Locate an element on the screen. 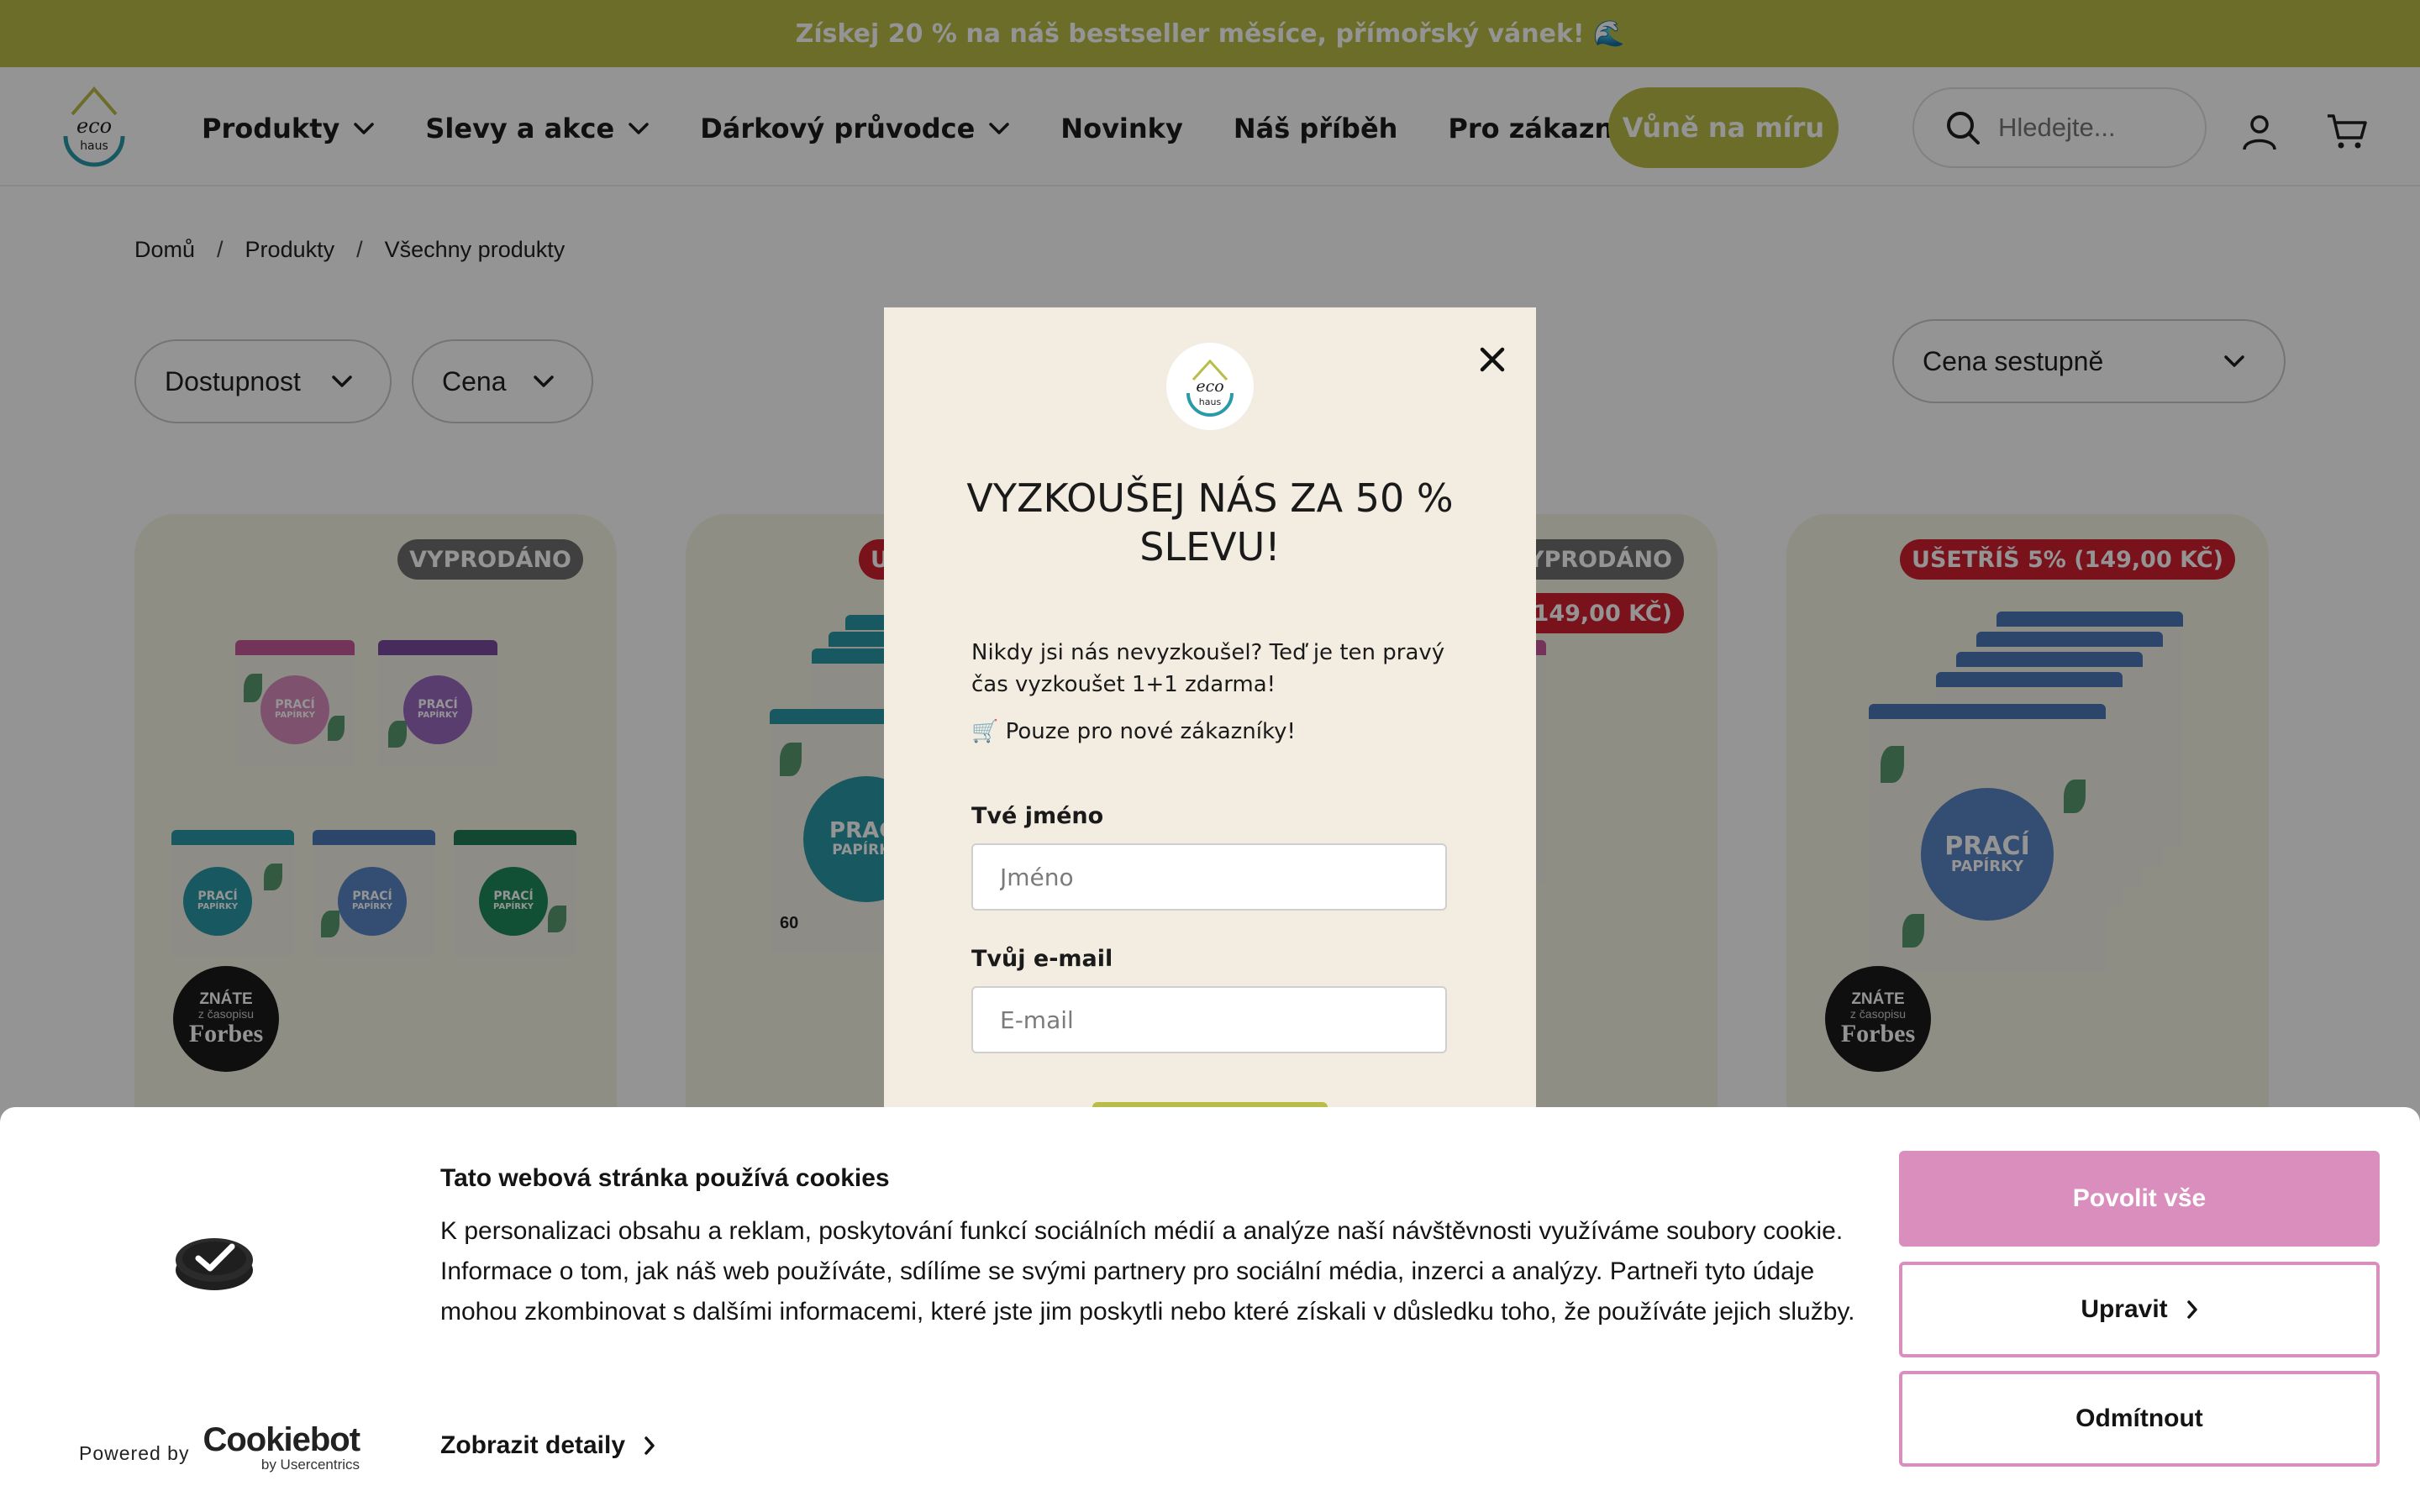 The width and height of the screenshot is (2420, 1512). svg-text: eco is located at coordinates (1209, 386).